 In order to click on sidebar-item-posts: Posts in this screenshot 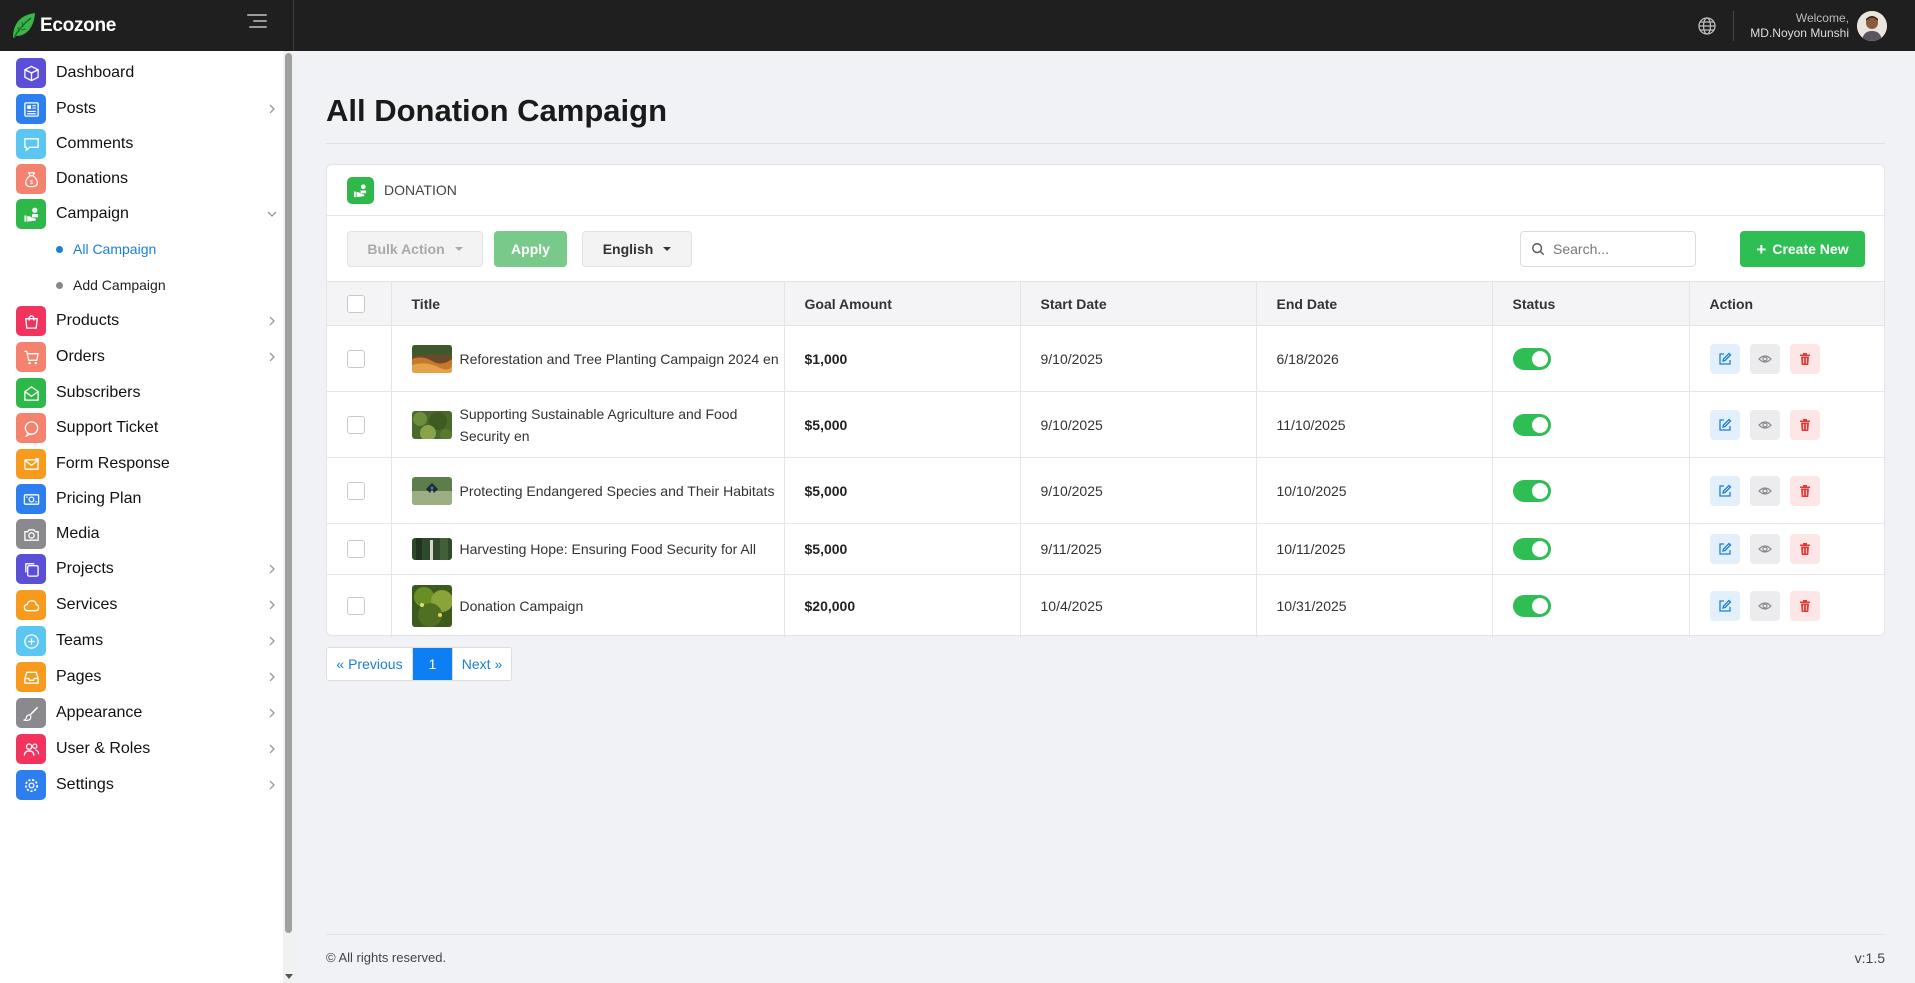, I will do `click(147, 109)`.